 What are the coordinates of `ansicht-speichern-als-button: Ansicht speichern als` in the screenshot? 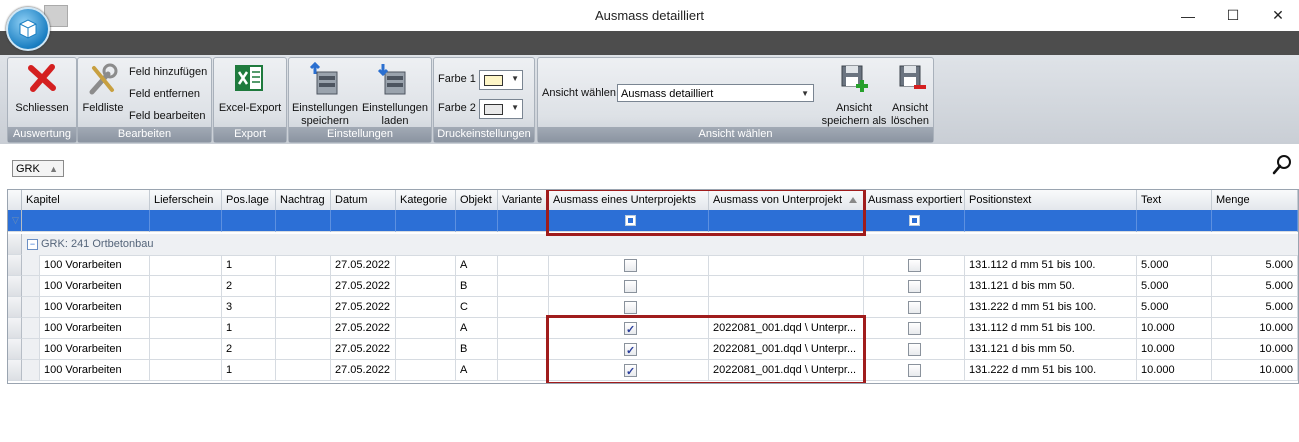 It's located at (854, 115).